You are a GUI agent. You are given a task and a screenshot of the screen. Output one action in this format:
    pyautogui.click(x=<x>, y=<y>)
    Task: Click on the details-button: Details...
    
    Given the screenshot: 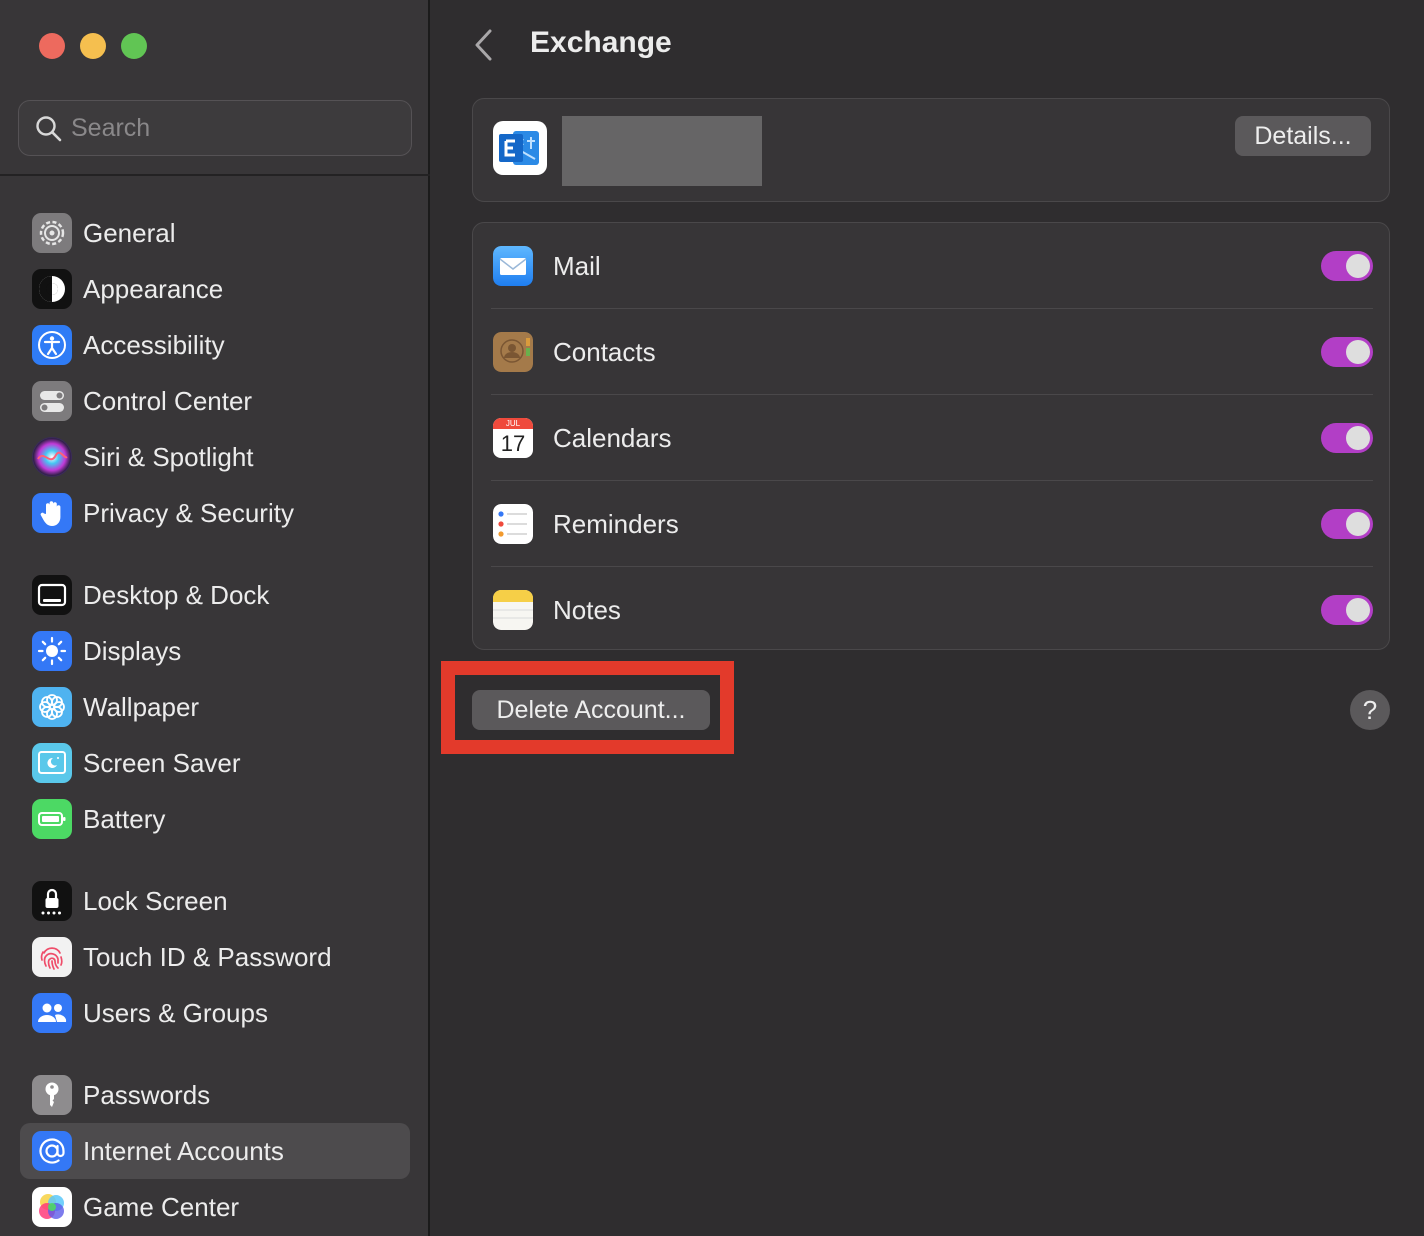 What is the action you would take?
    pyautogui.click(x=1303, y=136)
    